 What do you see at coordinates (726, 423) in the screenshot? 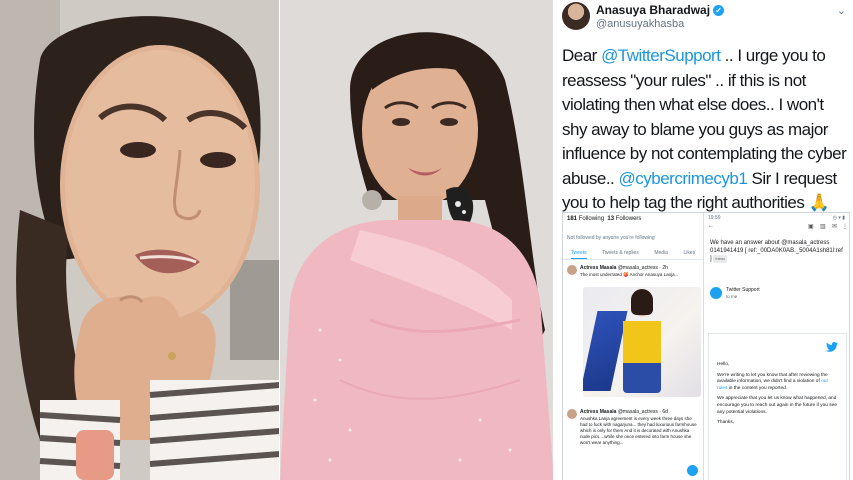
I see `email-closing: Thanks,` at bounding box center [726, 423].